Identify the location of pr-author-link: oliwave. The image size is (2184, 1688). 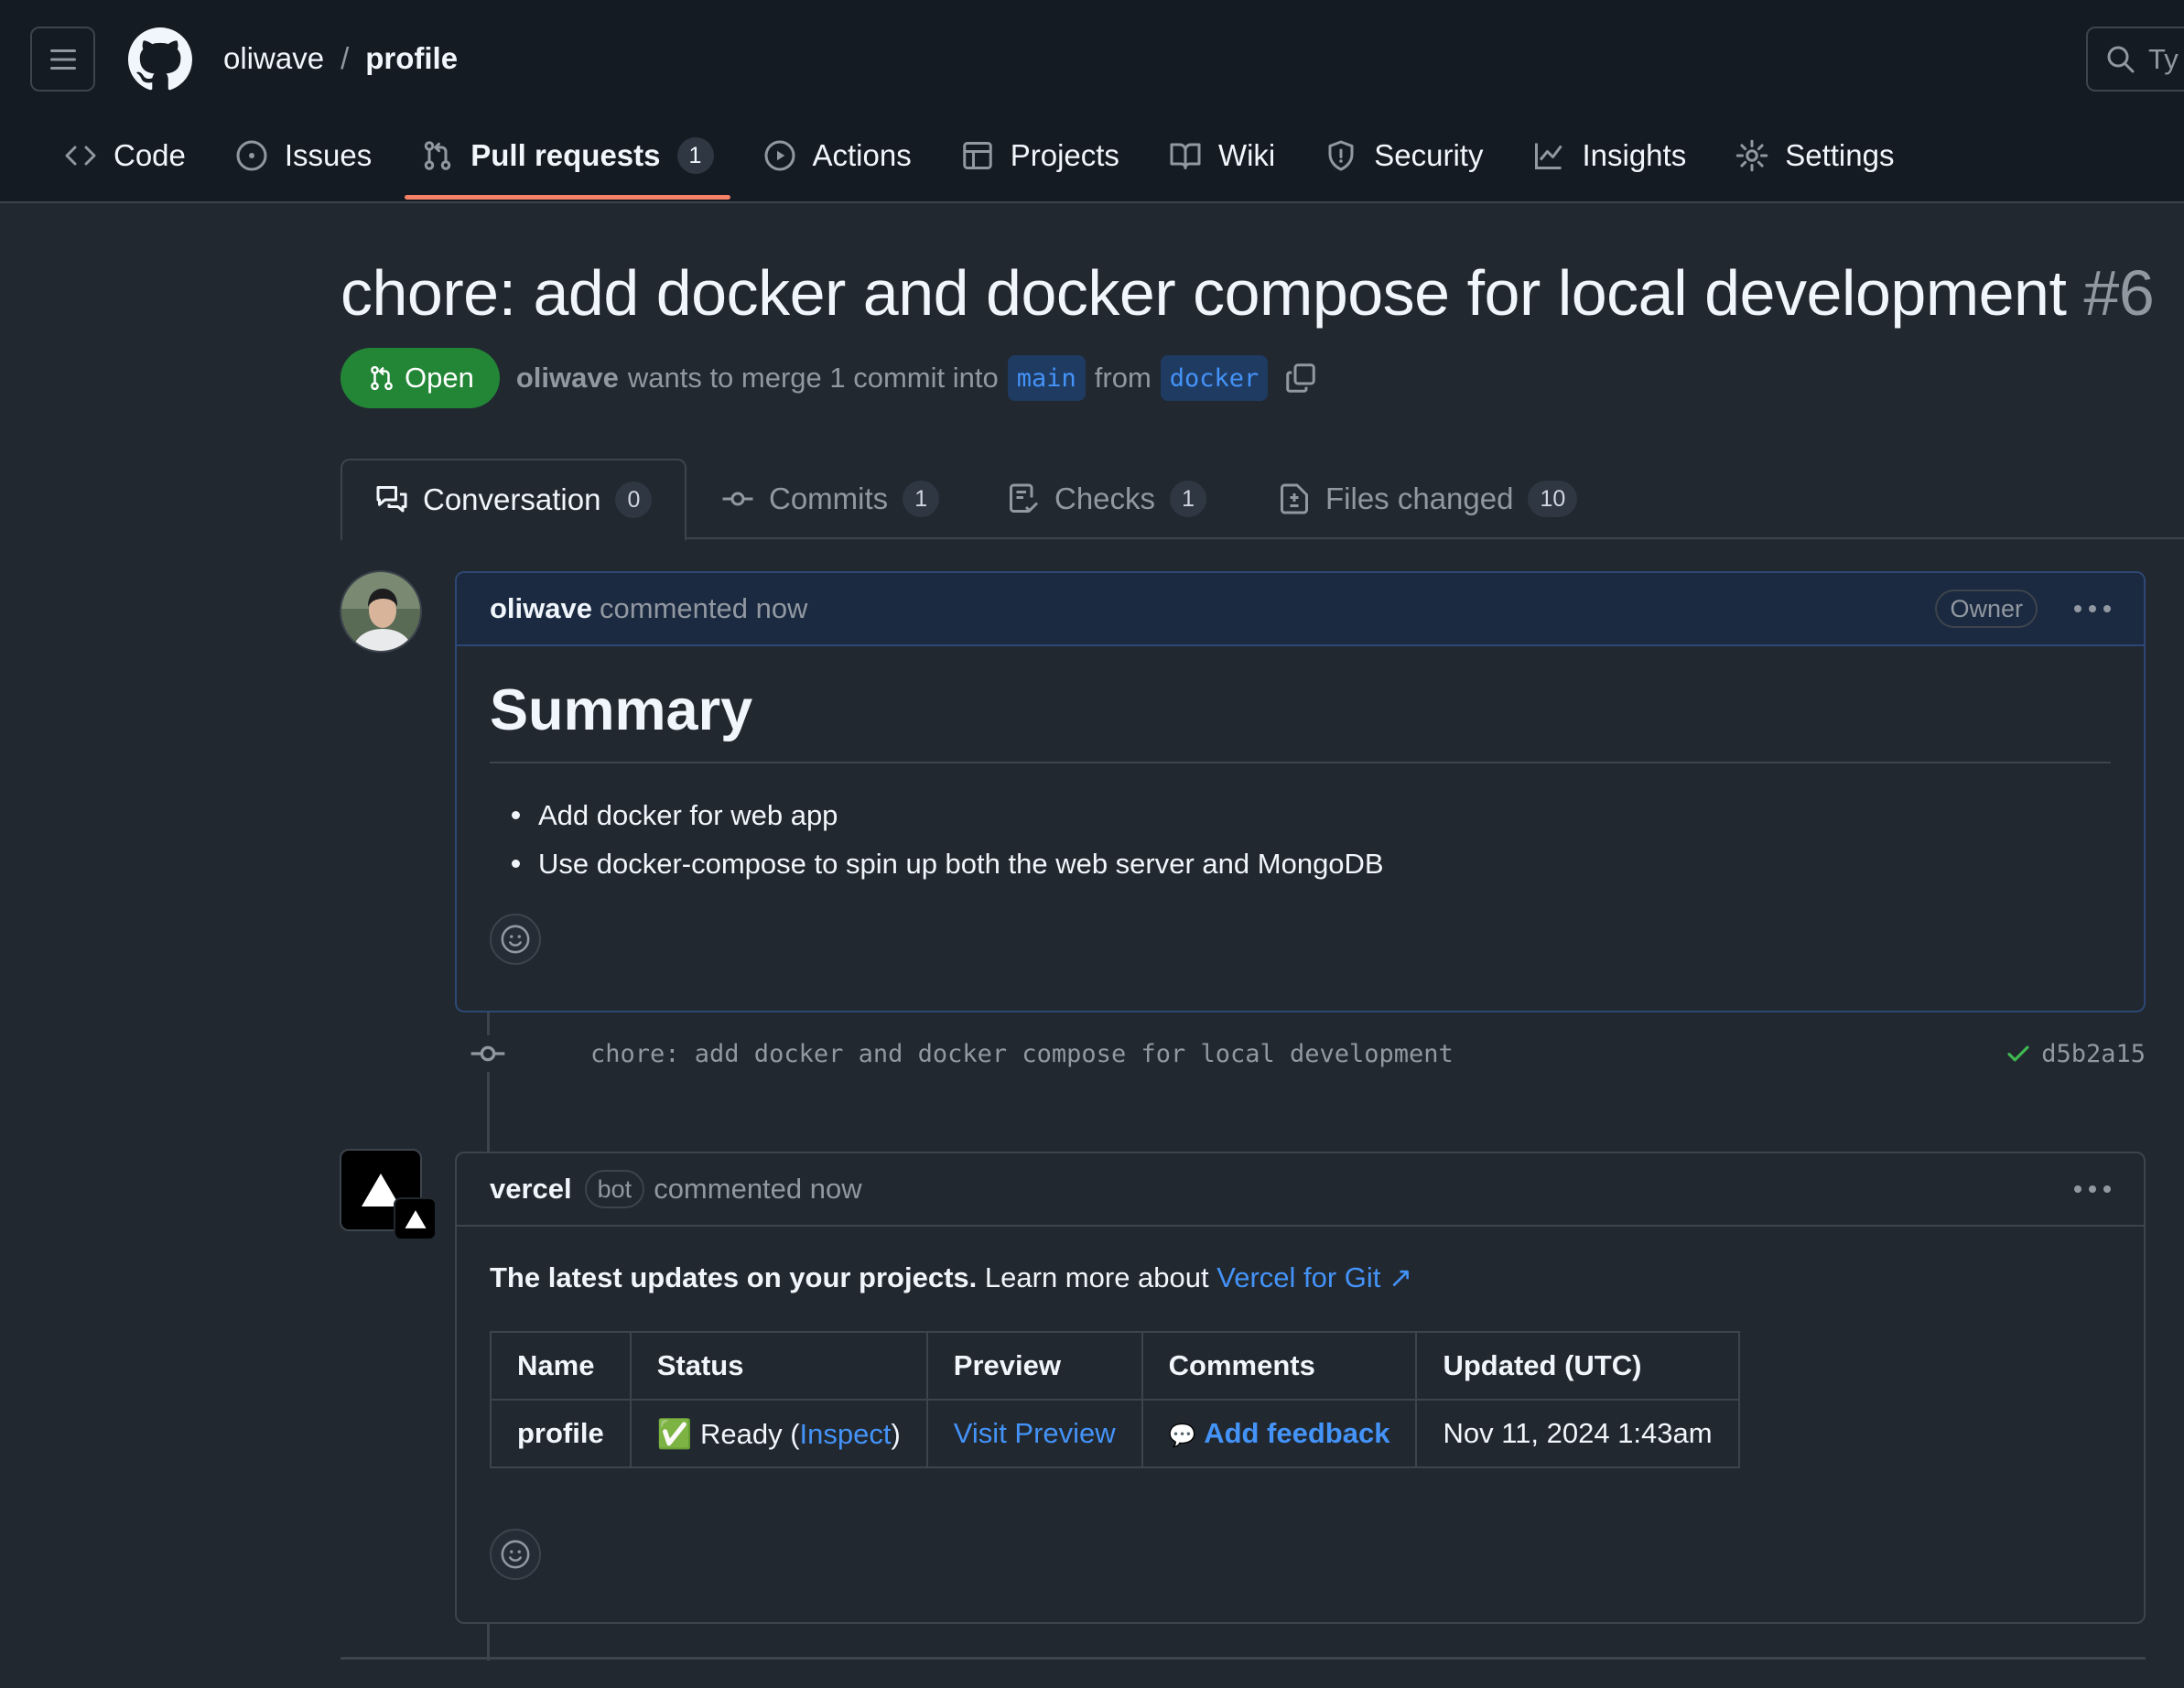
(567, 378).